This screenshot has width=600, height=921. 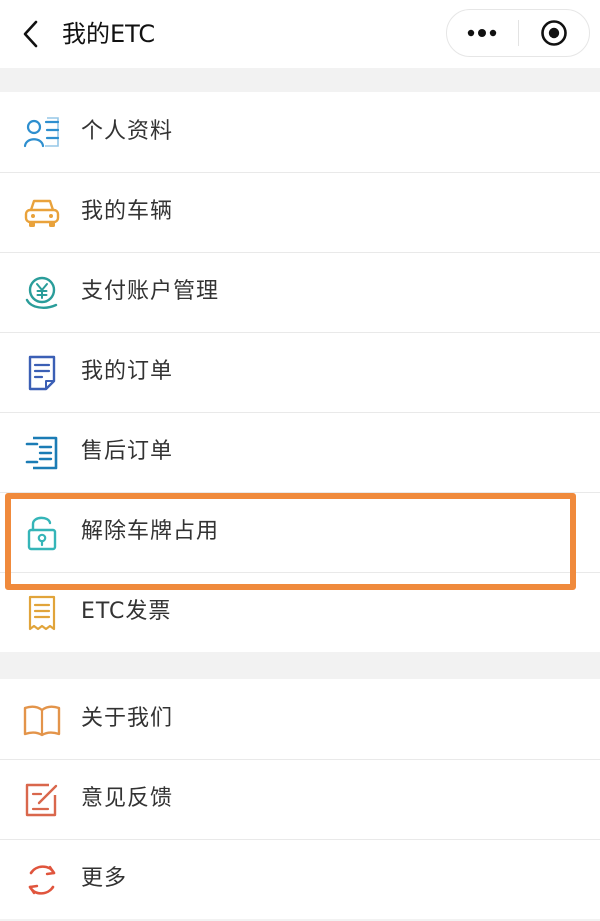 What do you see at coordinates (42, 533) in the screenshot?
I see `unlock-icon` at bounding box center [42, 533].